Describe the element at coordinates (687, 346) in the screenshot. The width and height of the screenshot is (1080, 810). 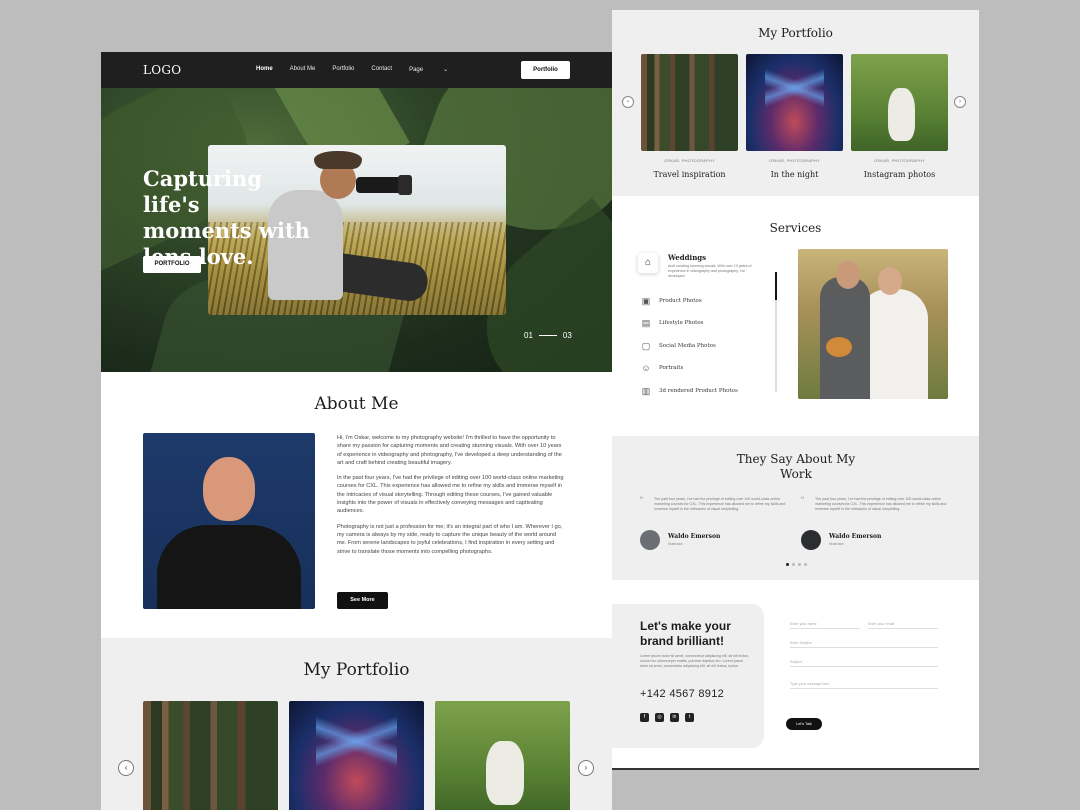
I see `service-label: Social Media Photos` at that location.